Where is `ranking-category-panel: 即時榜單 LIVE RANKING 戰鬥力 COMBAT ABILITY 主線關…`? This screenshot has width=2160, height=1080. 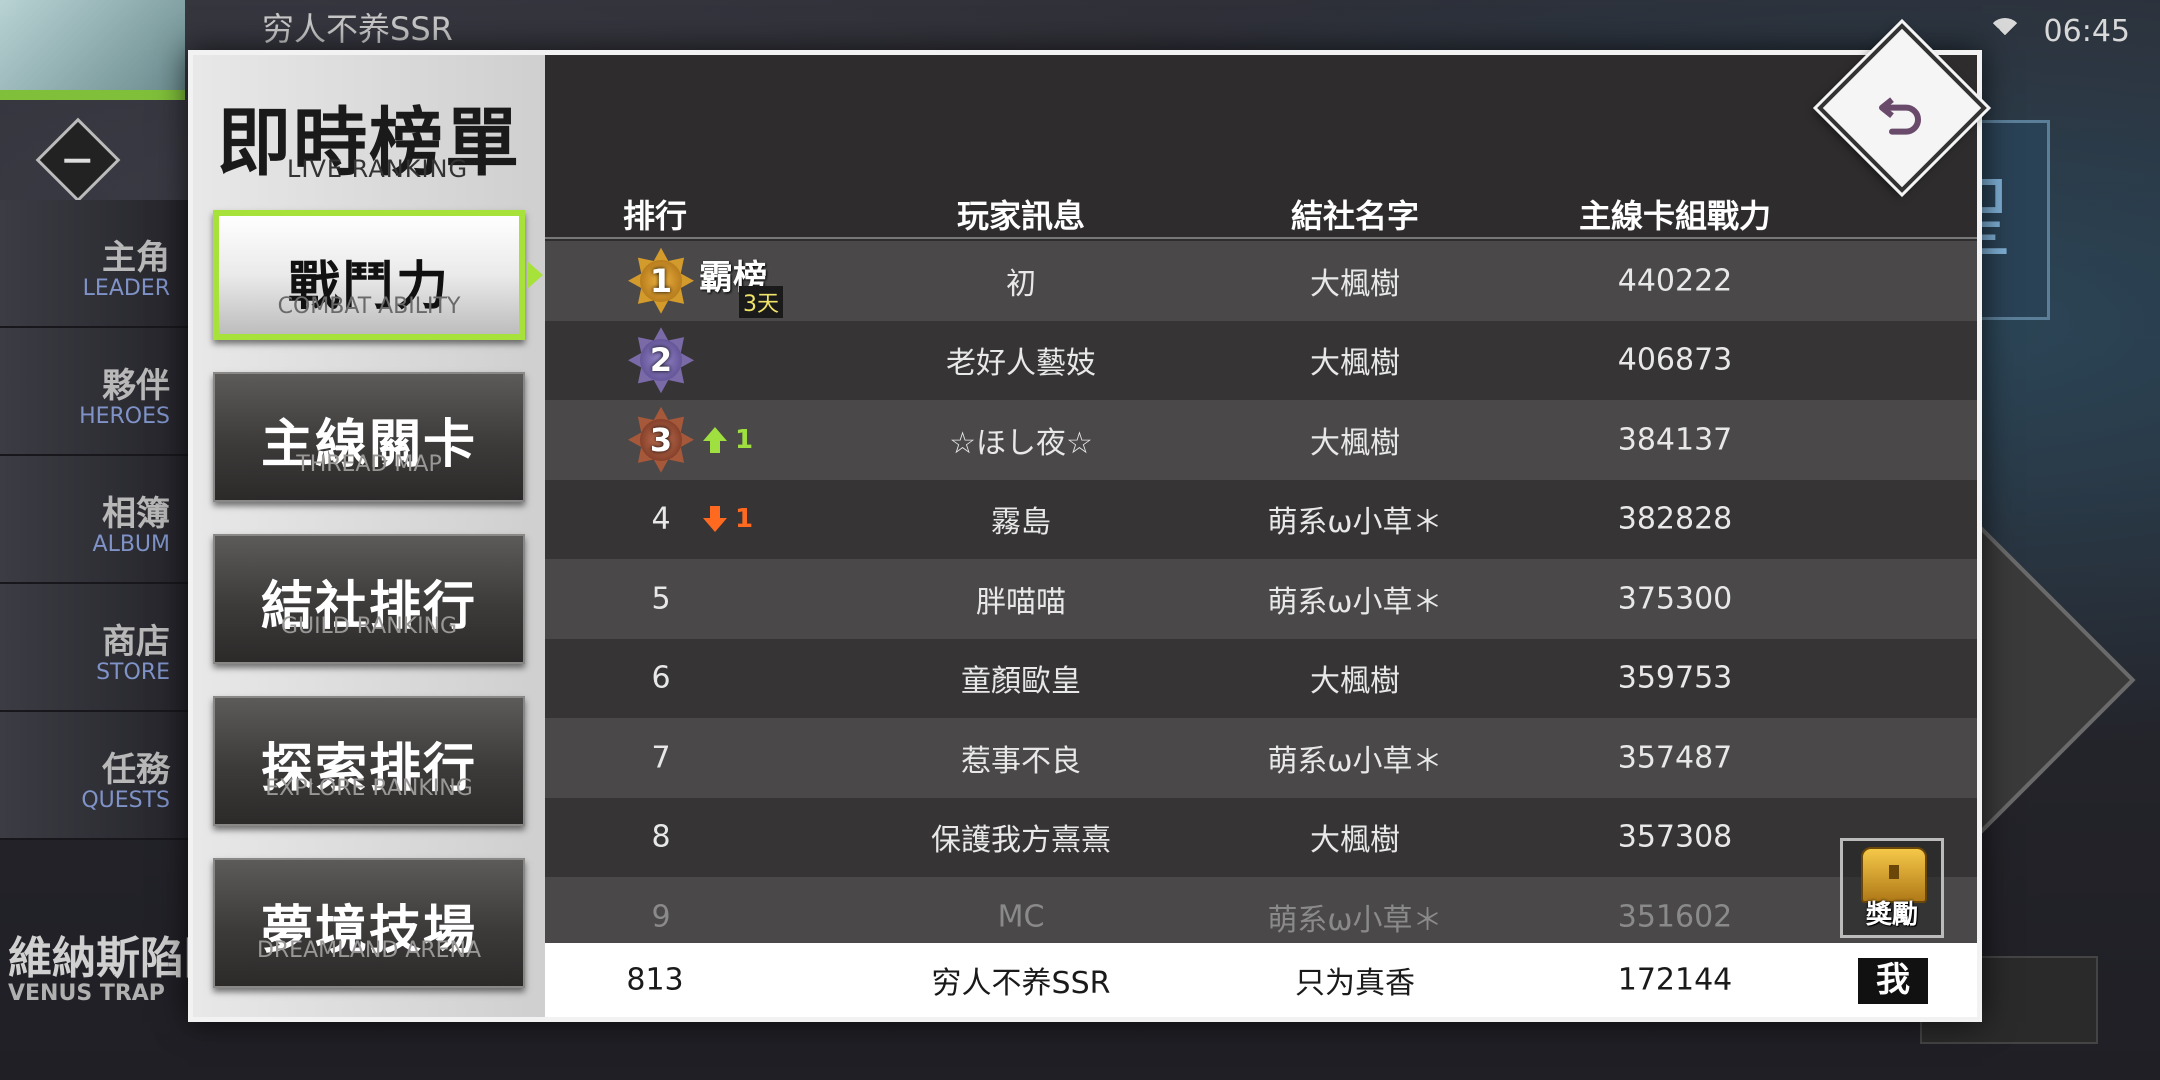
ranking-category-panel: 即時榜單 LIVE RANKING 戰鬥力 COMBAT ABILITY 主線關… is located at coordinates (369, 536).